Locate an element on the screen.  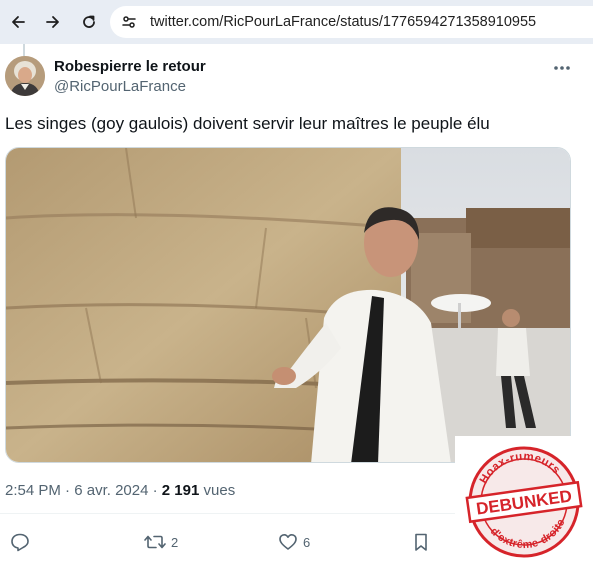
arrow-right-icon is located at coordinates (52, 22).